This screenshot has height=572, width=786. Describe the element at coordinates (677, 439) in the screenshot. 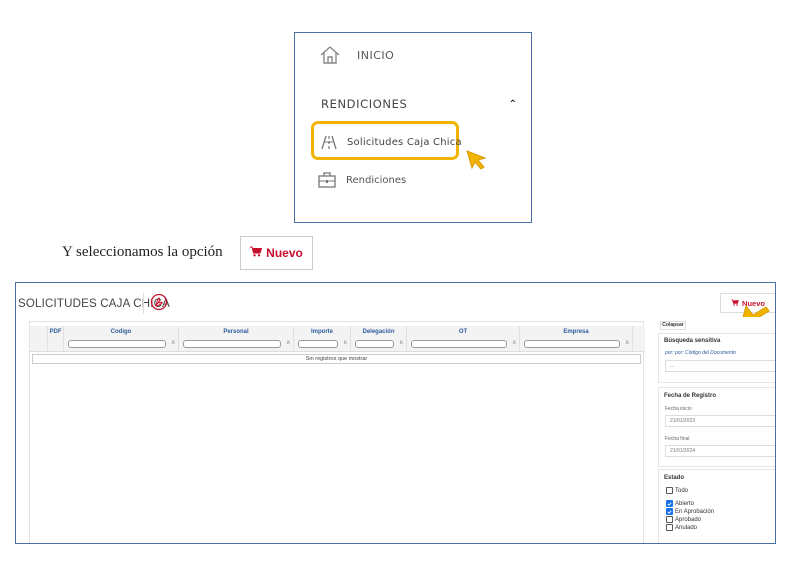

I see `end-date-label: Fecha final` at that location.